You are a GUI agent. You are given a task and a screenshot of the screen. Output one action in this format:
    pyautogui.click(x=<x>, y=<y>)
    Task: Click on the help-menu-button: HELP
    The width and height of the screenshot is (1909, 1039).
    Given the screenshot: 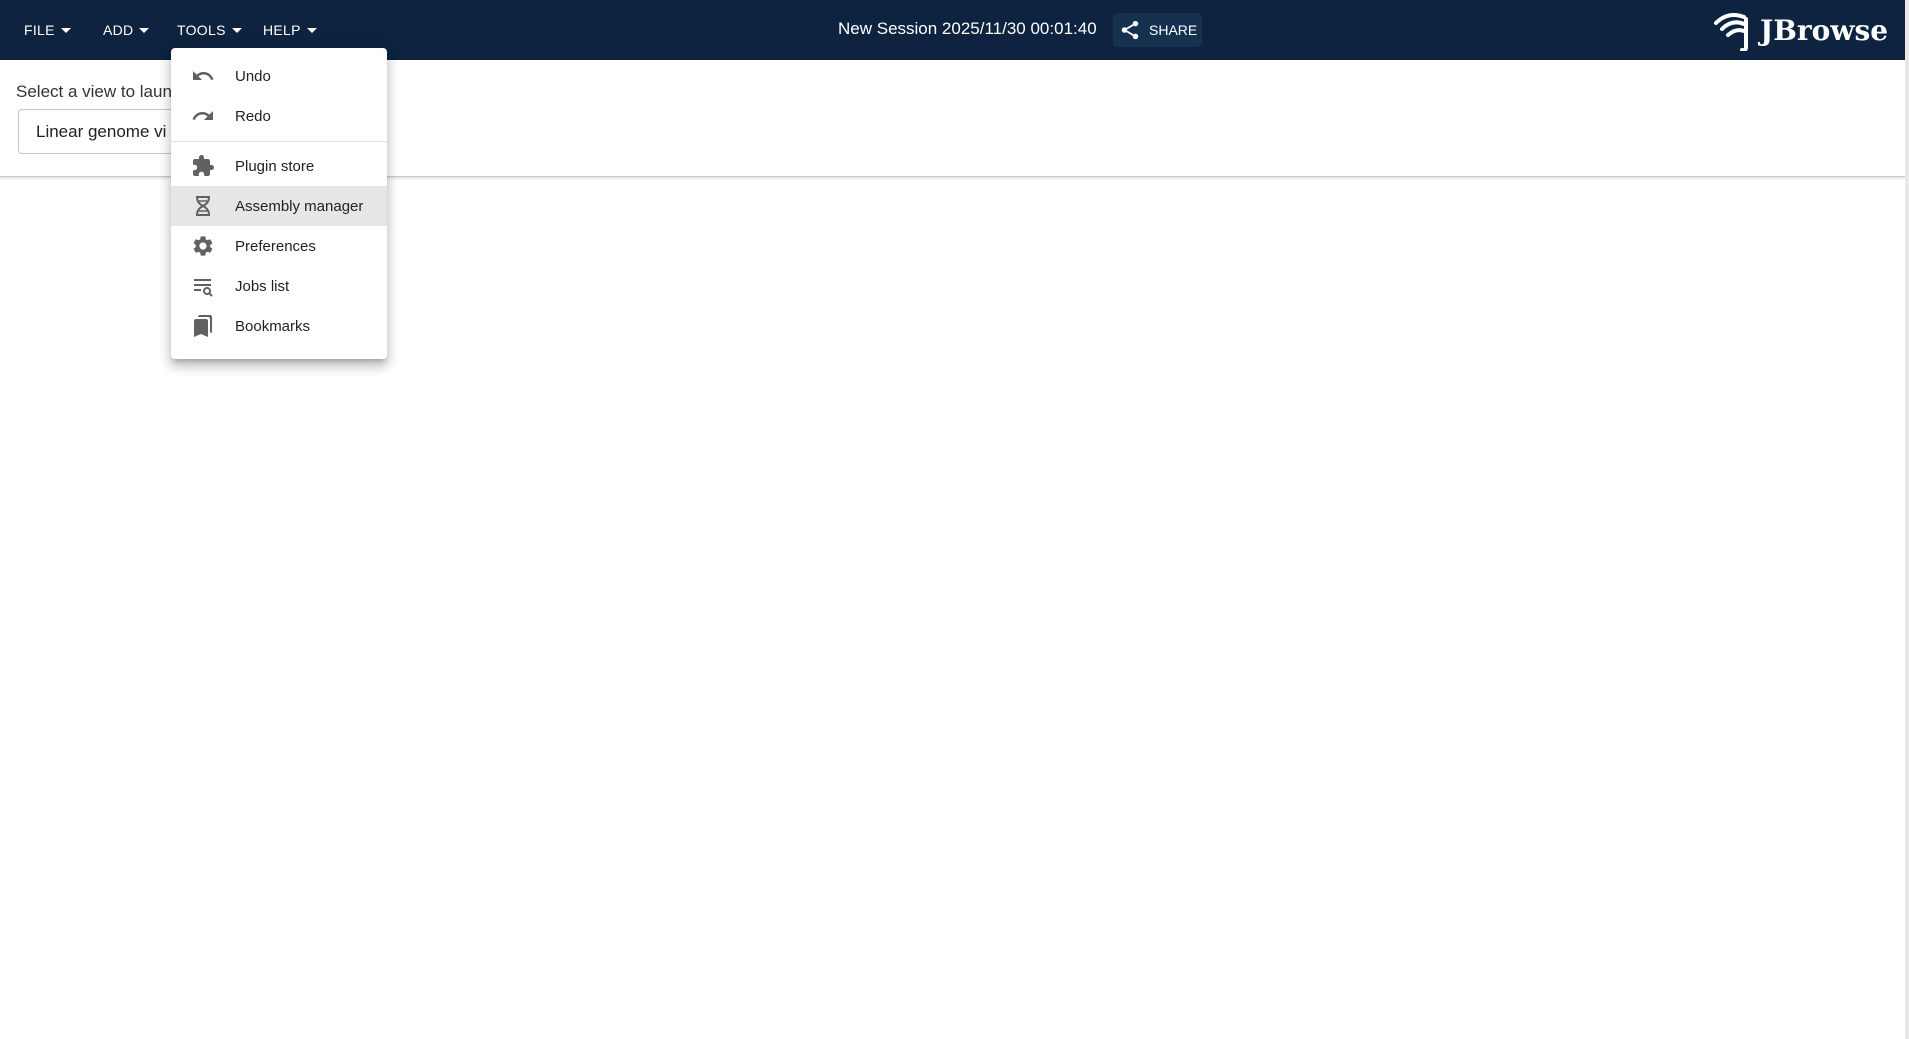 What is the action you would take?
    pyautogui.click(x=290, y=30)
    